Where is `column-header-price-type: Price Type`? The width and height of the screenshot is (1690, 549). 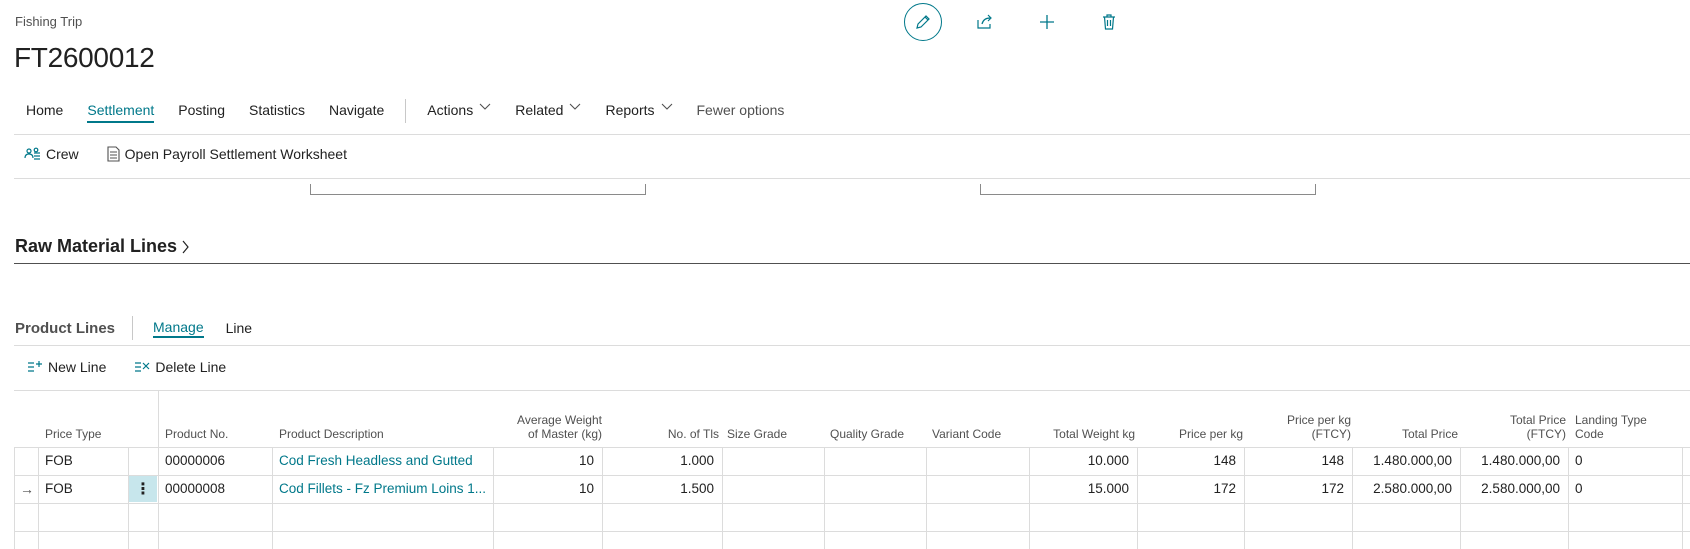
column-header-price-type: Price Type is located at coordinates (85, 418).